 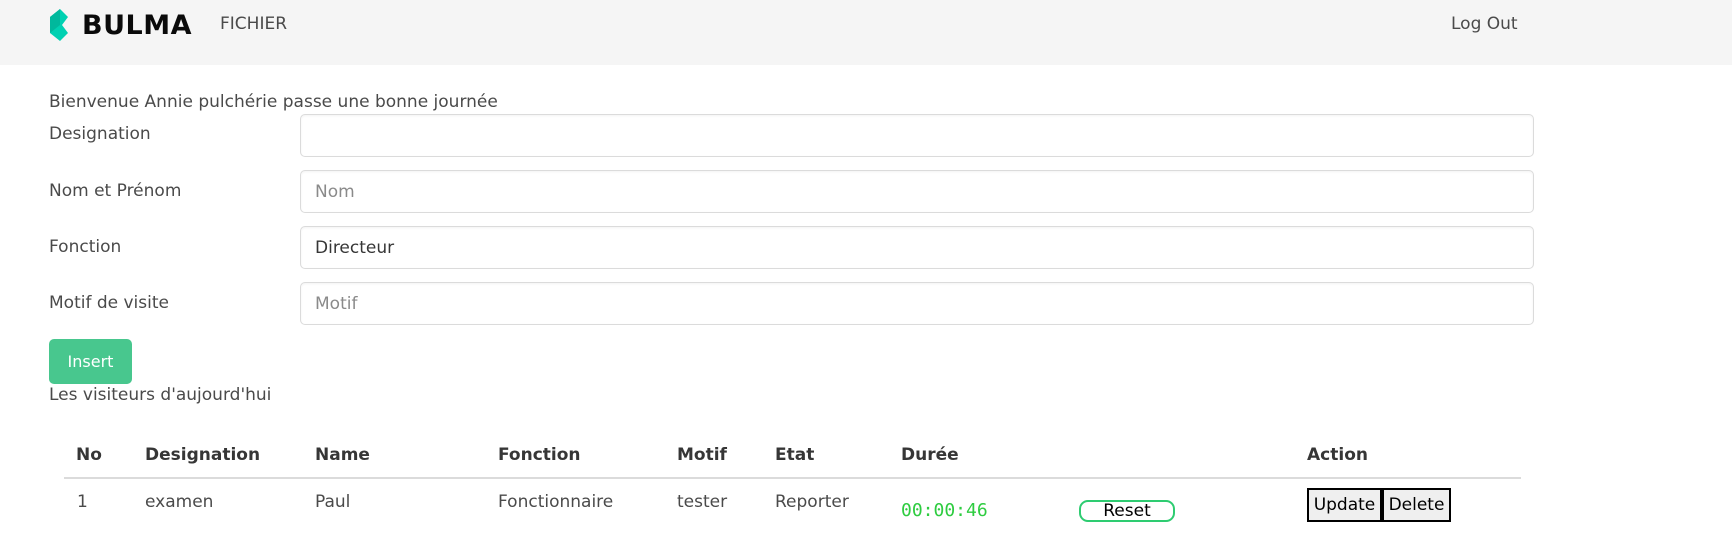 What do you see at coordinates (1416, 505) in the screenshot?
I see `delete-button: Delete` at bounding box center [1416, 505].